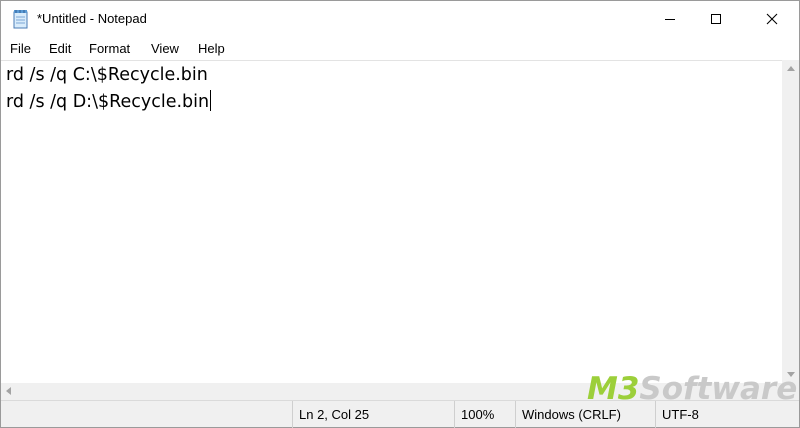 This screenshot has width=800, height=428. What do you see at coordinates (165, 48) in the screenshot?
I see `menu-view: View` at bounding box center [165, 48].